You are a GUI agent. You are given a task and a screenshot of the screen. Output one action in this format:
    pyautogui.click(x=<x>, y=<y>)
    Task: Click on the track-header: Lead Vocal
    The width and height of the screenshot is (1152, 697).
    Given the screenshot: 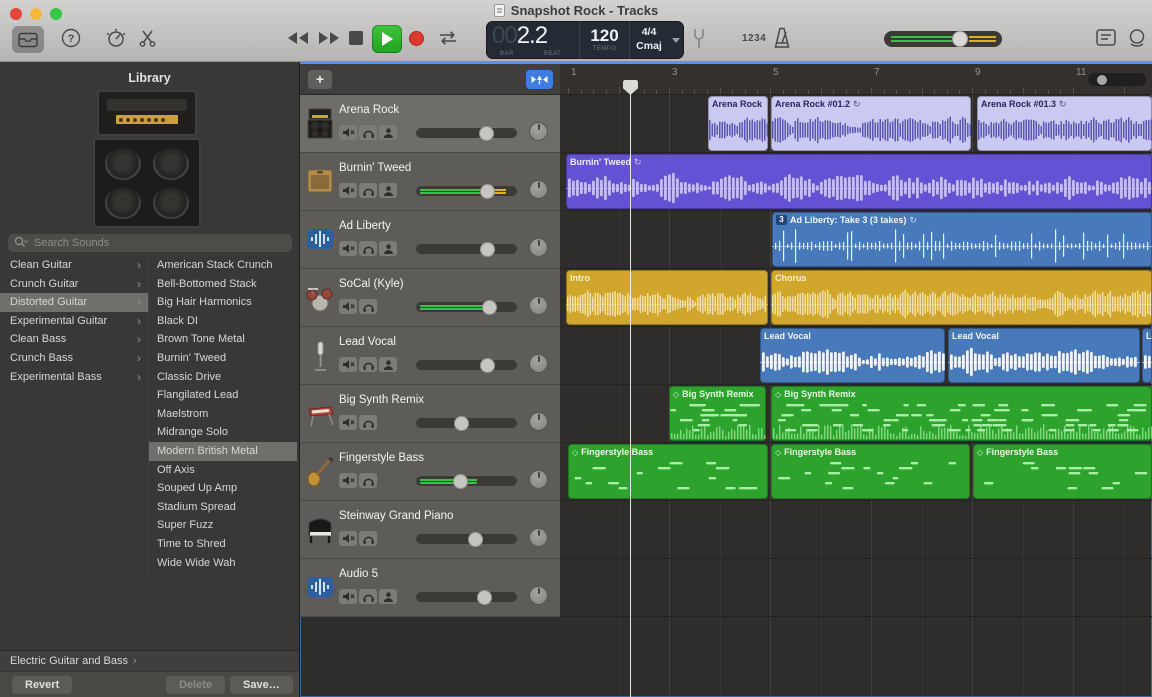 What is the action you would take?
    pyautogui.click(x=430, y=356)
    